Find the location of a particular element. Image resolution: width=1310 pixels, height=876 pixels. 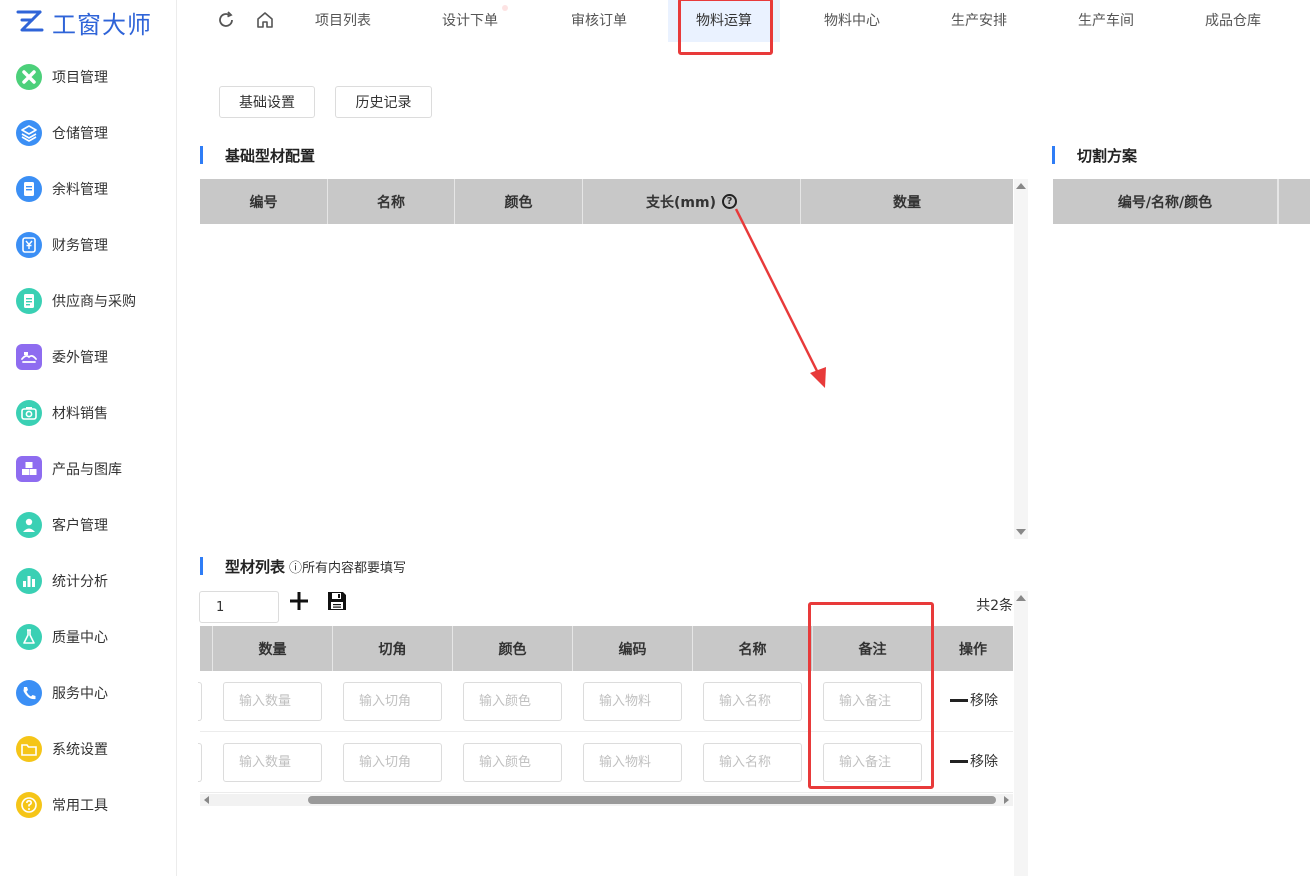

close-circle-icon is located at coordinates (29, 77).